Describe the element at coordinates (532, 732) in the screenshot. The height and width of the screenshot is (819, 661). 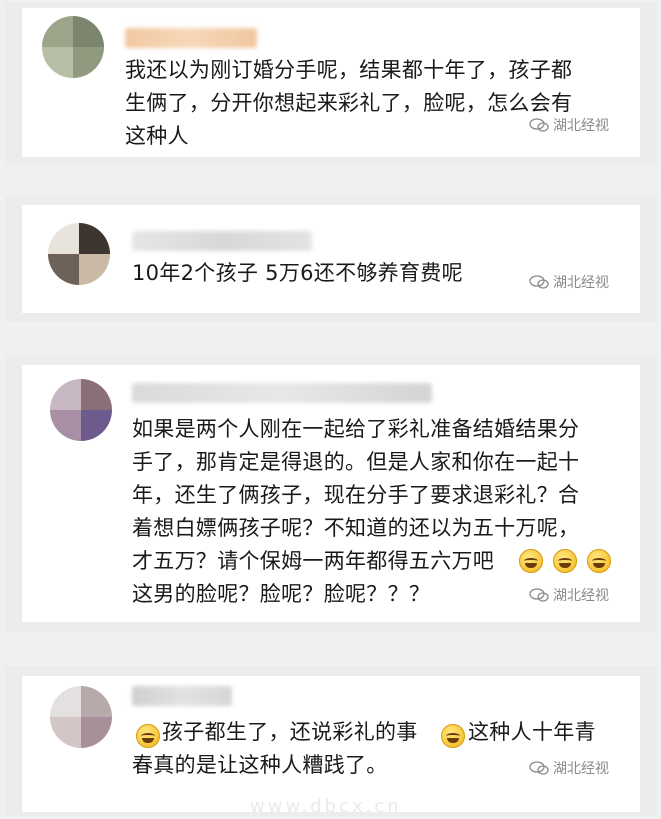
I see `comment-text-part2: 这种人十年青` at that location.